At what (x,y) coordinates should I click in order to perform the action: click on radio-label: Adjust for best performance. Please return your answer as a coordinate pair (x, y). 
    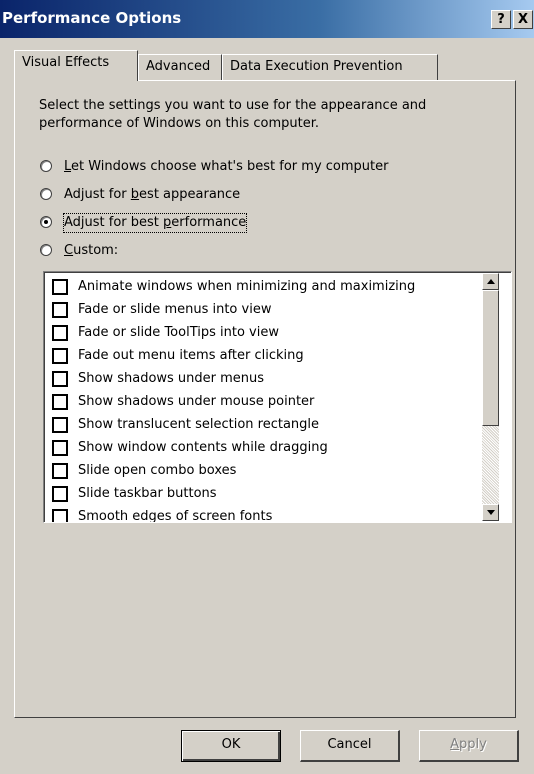
    Looking at the image, I should click on (155, 223).